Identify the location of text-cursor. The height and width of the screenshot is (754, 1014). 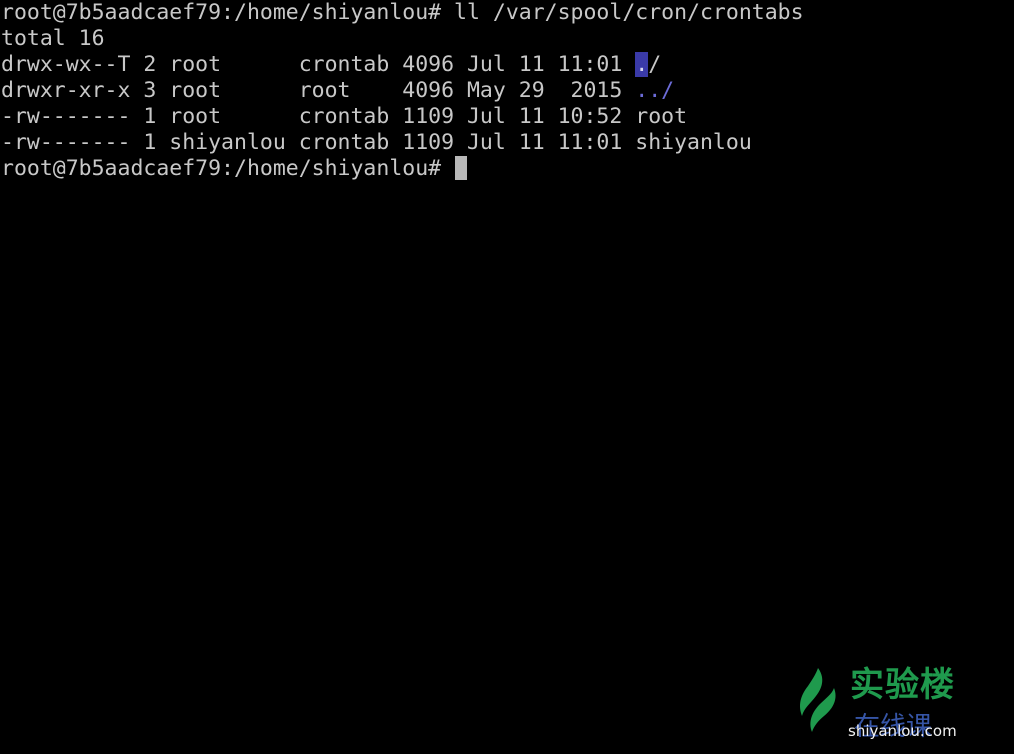
(461, 168).